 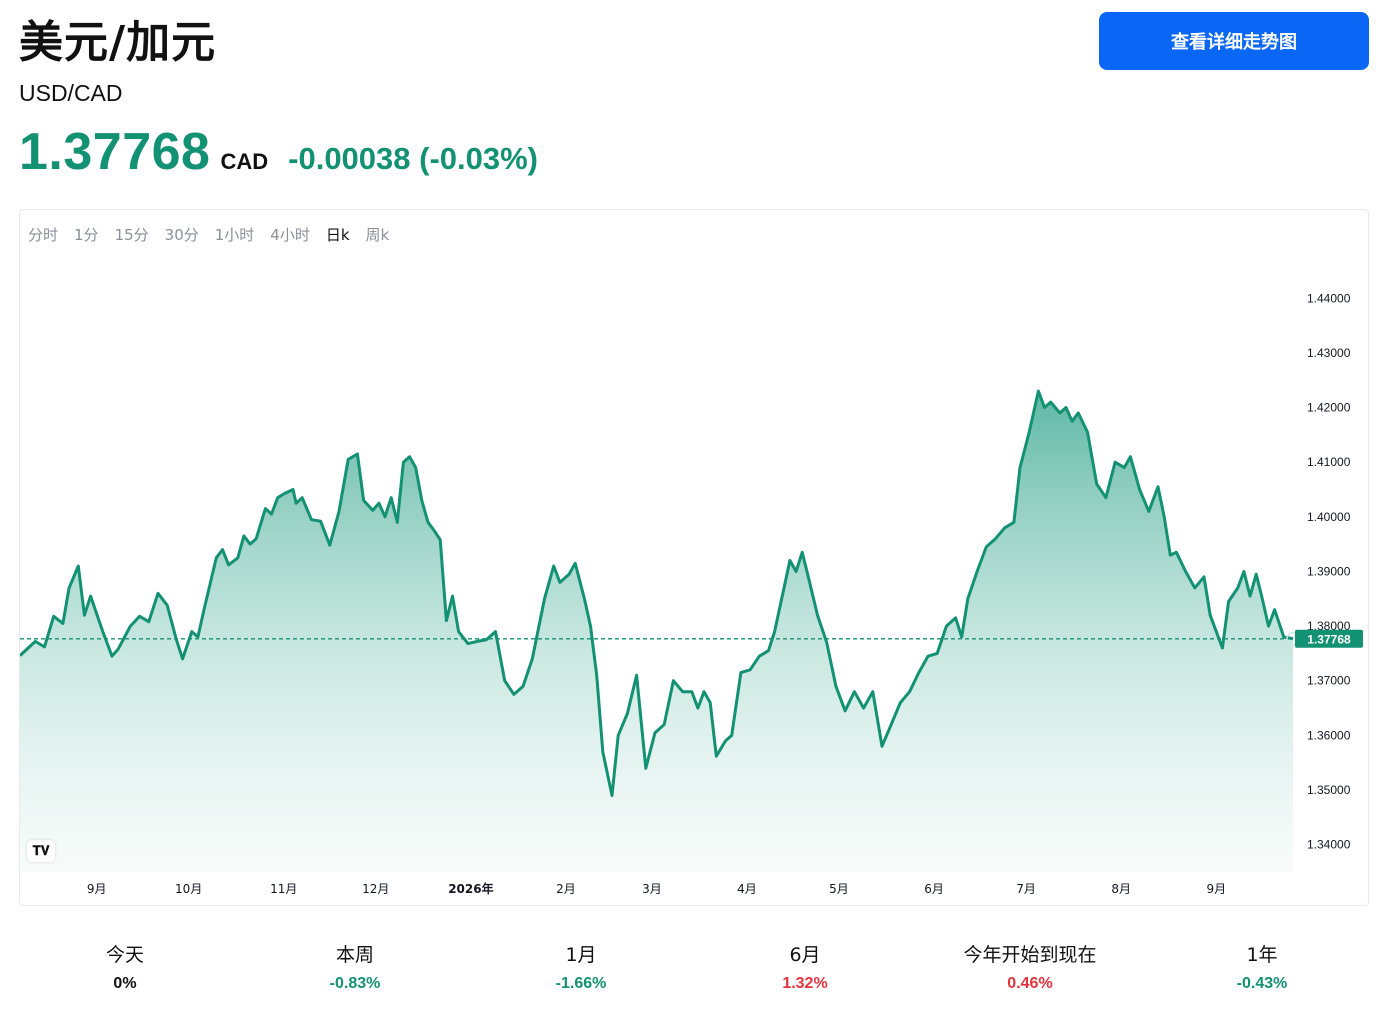 What do you see at coordinates (1329, 517) in the screenshot?
I see `y-tick-label: 1.40000` at bounding box center [1329, 517].